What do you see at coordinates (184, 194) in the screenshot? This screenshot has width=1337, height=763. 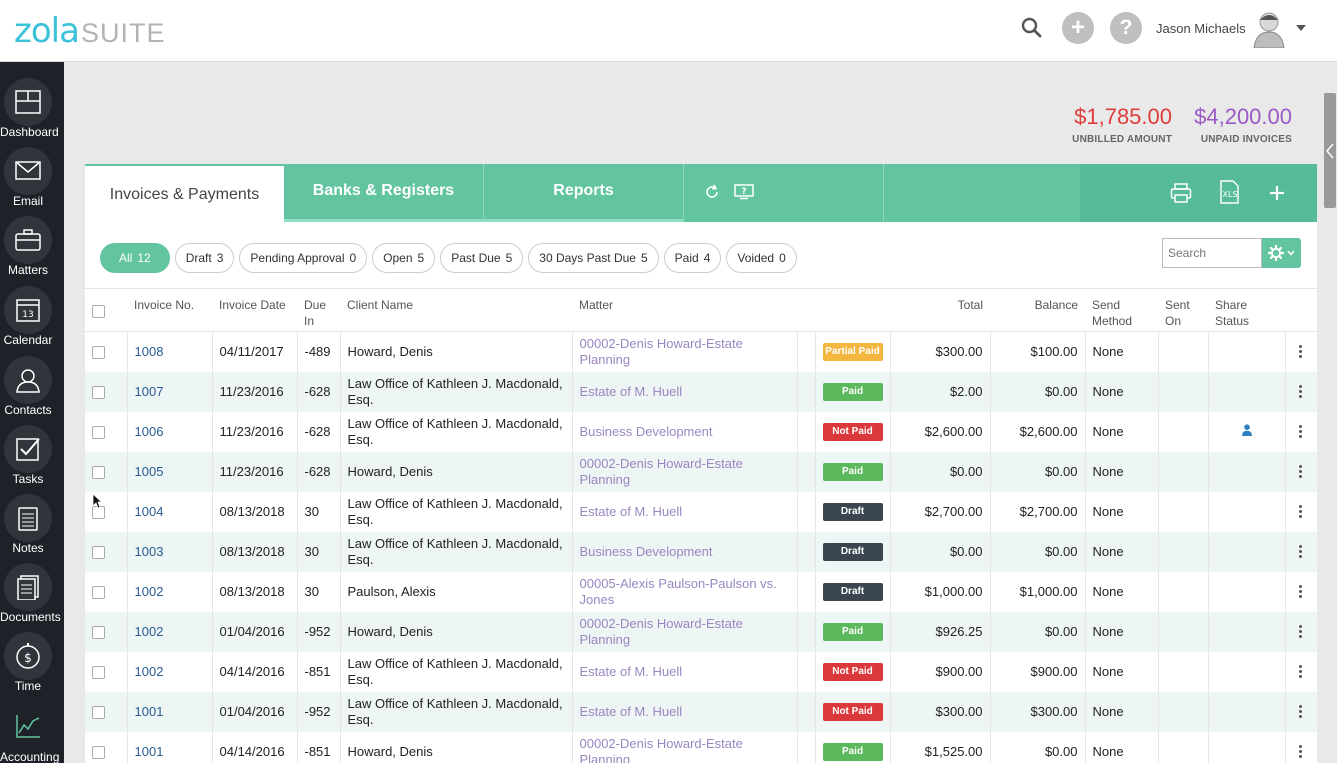 I see `tab-invoices-payments: Invoices & Payments` at bounding box center [184, 194].